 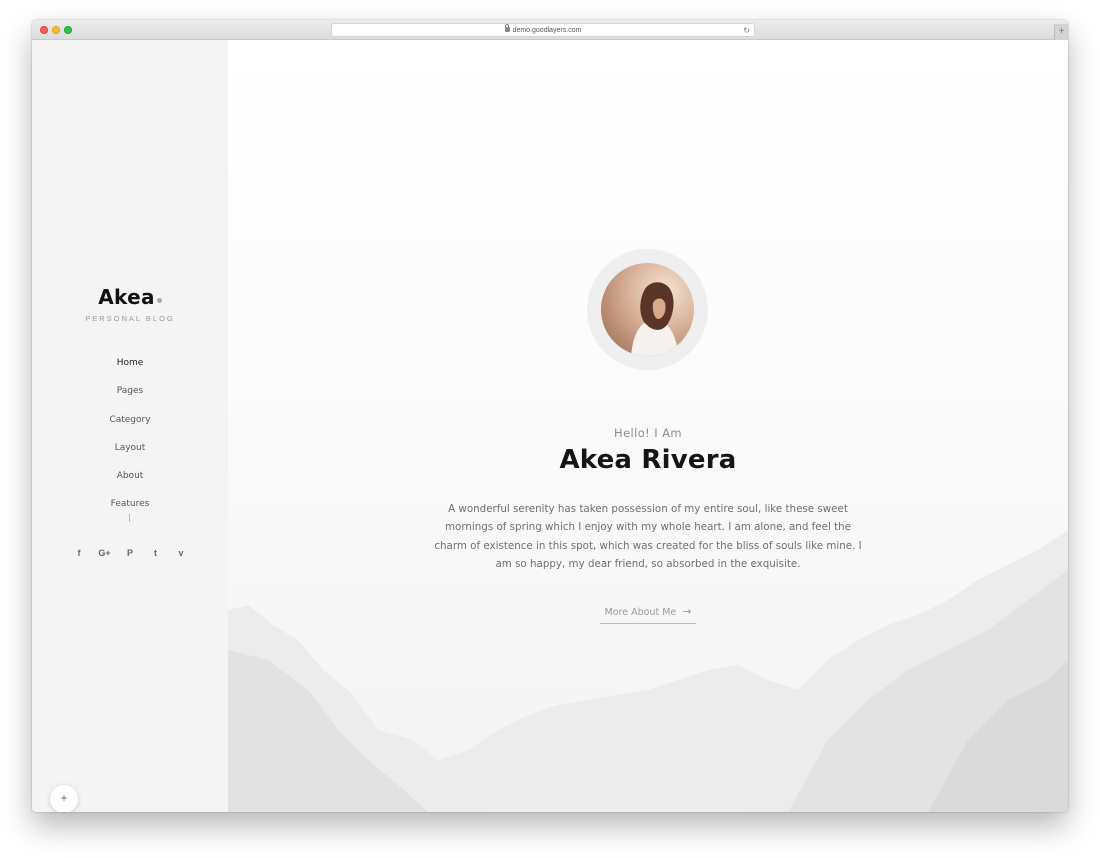 What do you see at coordinates (130, 457) in the screenshot?
I see `nav-item-layout: Layout` at bounding box center [130, 457].